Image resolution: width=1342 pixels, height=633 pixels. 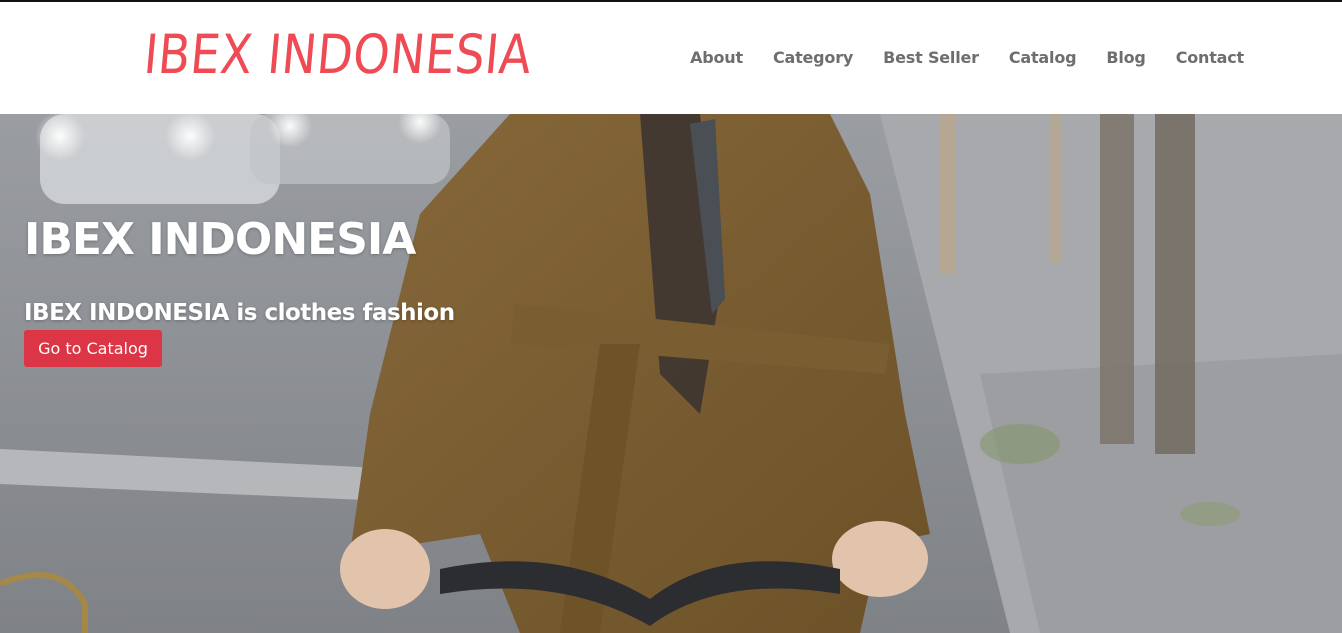 What do you see at coordinates (337, 54) in the screenshot?
I see `site-logo: IBEX INDONESIA` at bounding box center [337, 54].